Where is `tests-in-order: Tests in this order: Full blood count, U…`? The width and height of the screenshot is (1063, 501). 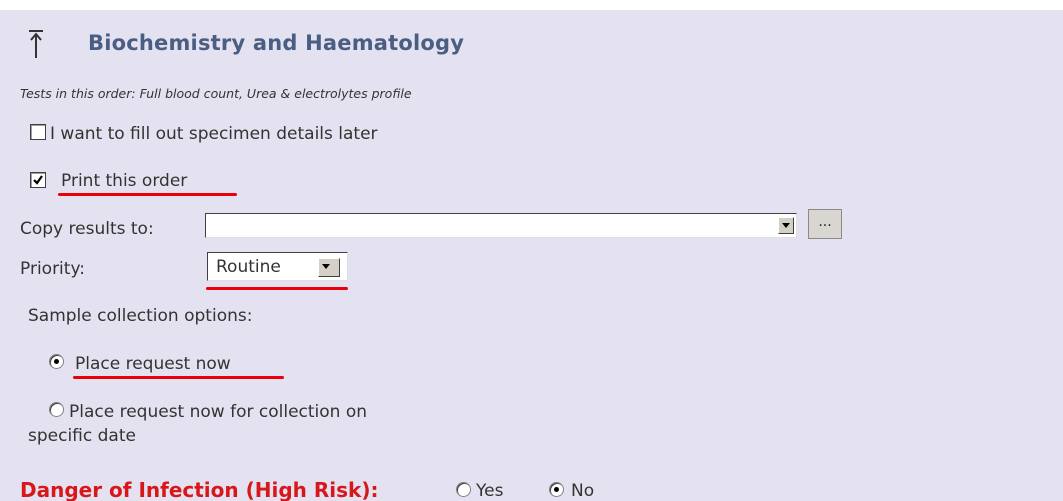 tests-in-order: Tests in this order: Full blood count, U… is located at coordinates (216, 93).